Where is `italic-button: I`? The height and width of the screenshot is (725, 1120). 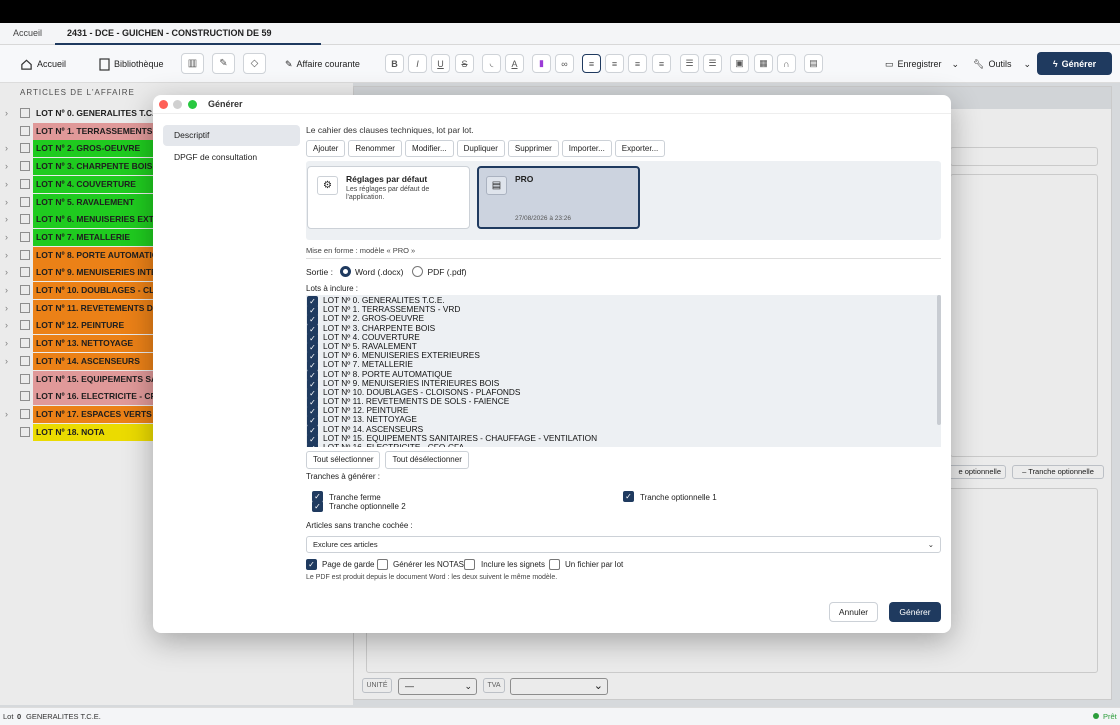 italic-button: I is located at coordinates (417, 63).